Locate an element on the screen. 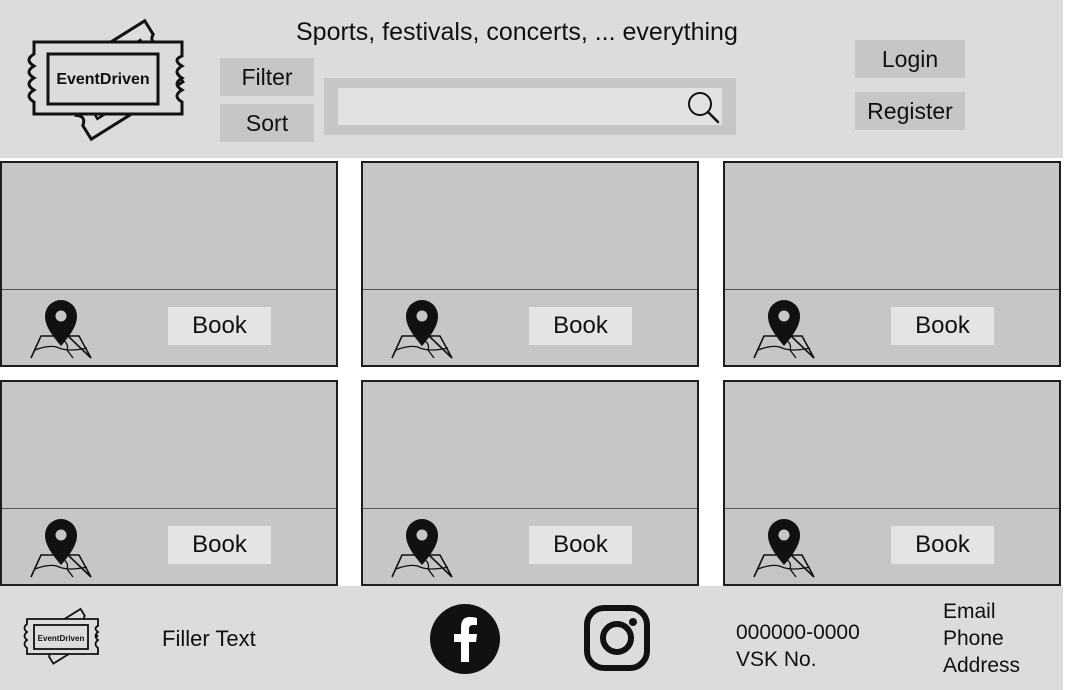 The width and height of the screenshot is (1067, 690). footer-filler-text: Filler Text is located at coordinates (209, 638).